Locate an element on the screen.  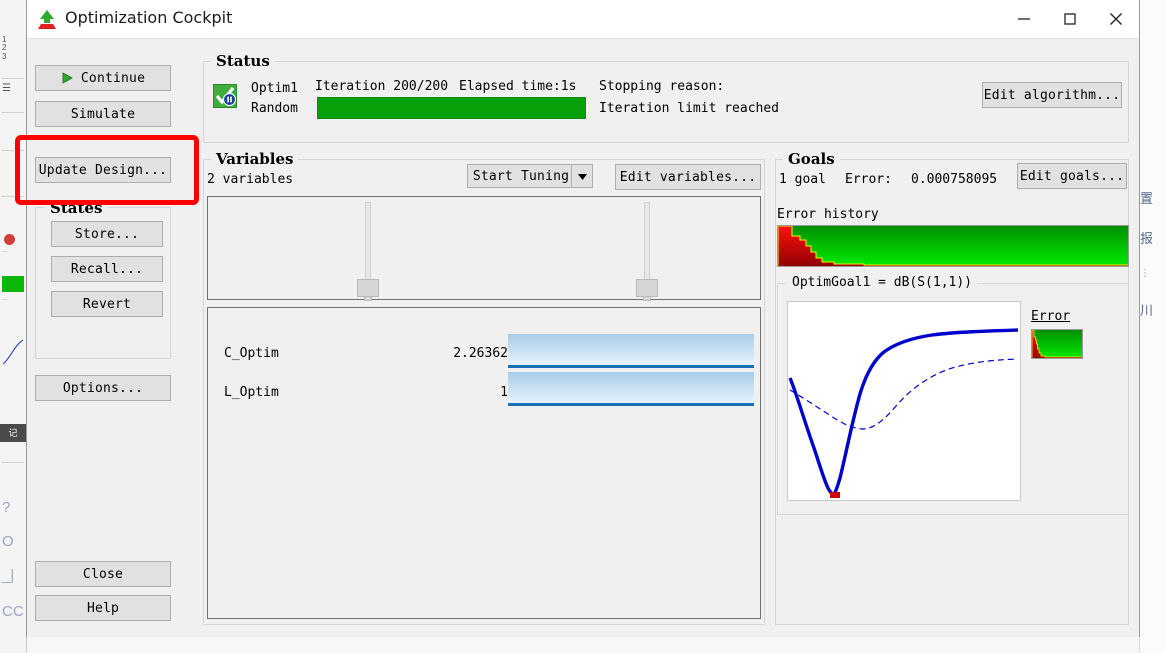
revert-button: Revert is located at coordinates (107, 304).